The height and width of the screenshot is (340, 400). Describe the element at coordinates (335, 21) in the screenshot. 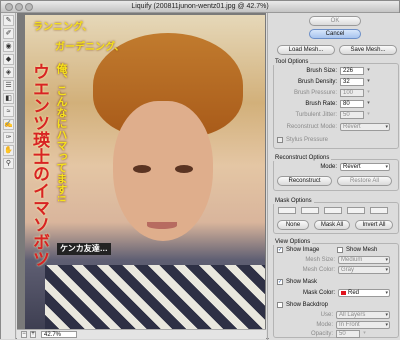

I see `ok-button: OK` at that location.